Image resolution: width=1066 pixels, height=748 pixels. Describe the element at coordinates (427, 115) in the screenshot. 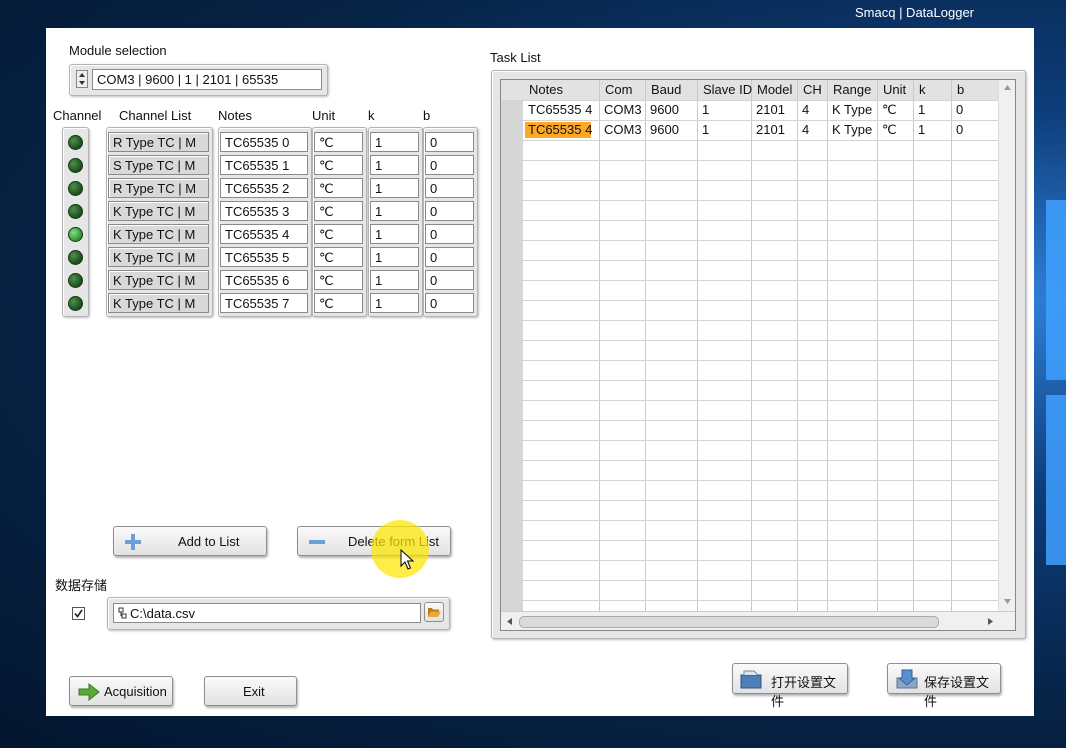

I see `header-b: b` at that location.